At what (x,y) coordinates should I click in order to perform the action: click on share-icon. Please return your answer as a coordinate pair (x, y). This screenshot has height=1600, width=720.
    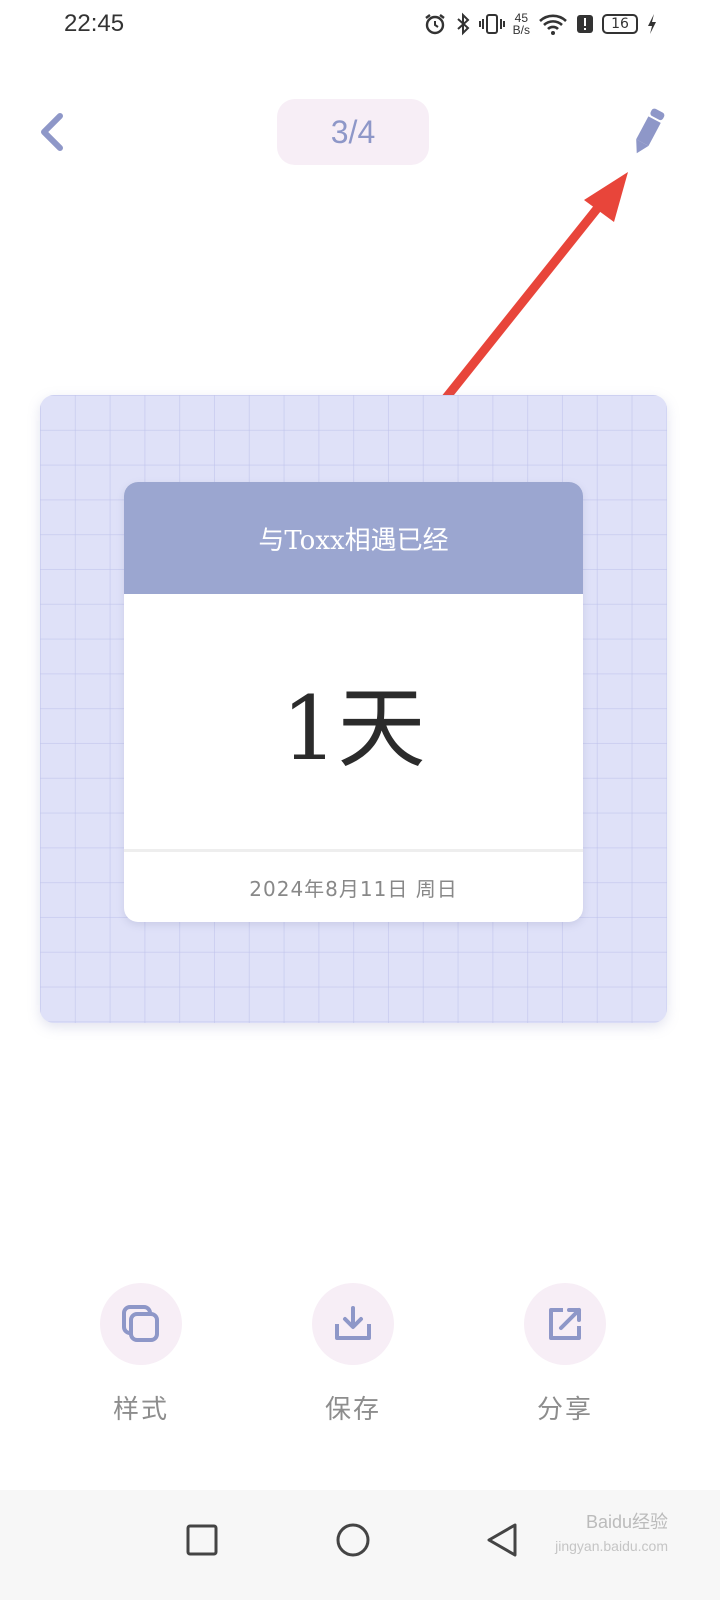
    Looking at the image, I should click on (565, 1324).